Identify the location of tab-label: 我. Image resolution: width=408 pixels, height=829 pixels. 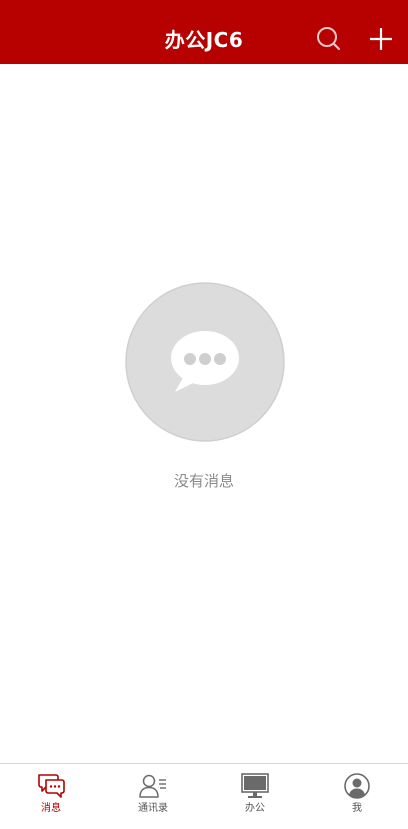
(357, 808).